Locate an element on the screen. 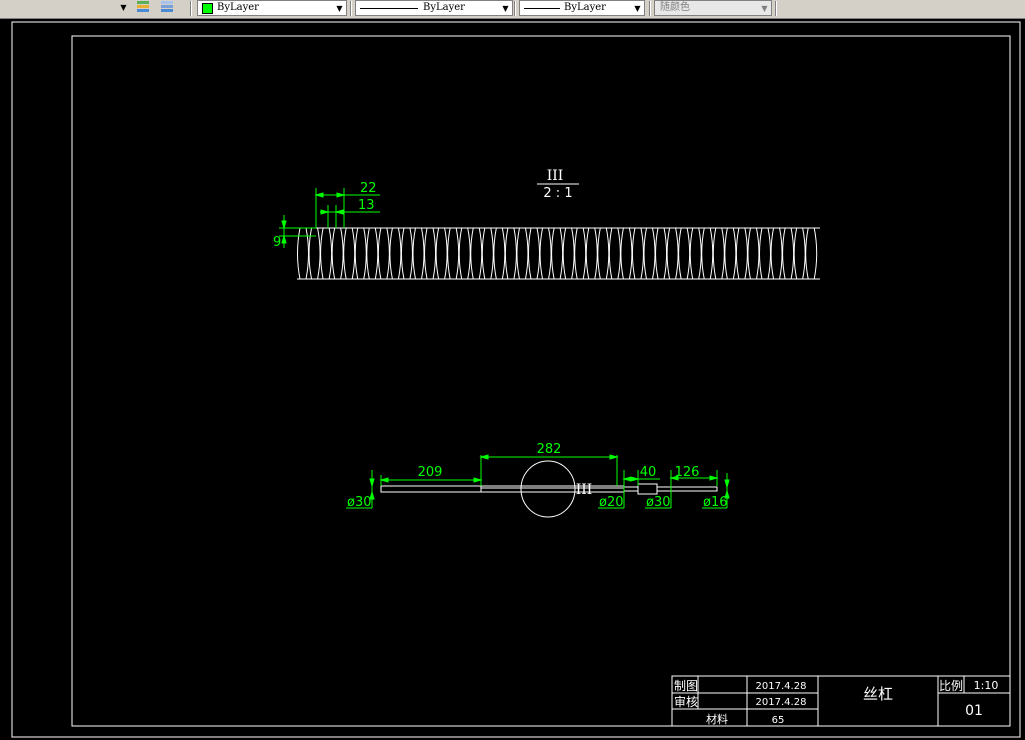 The height and width of the screenshot is (740, 1025). lineweight-control: ByLayer ▼ is located at coordinates (582, 8).